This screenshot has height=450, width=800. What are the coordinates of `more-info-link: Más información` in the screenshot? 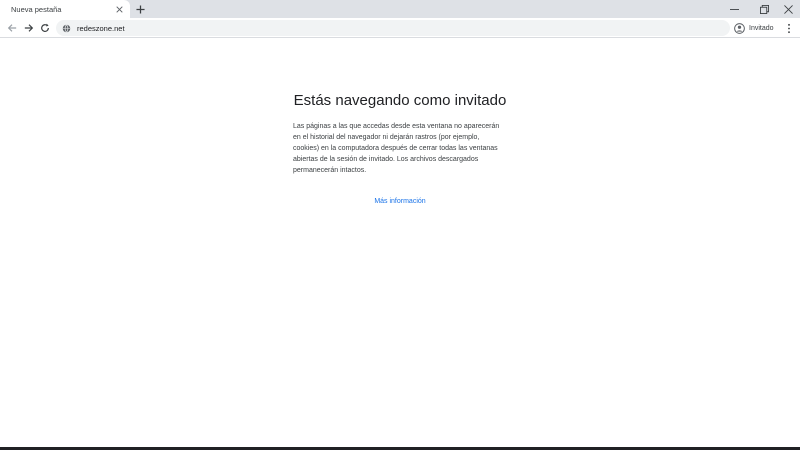 It's located at (400, 201).